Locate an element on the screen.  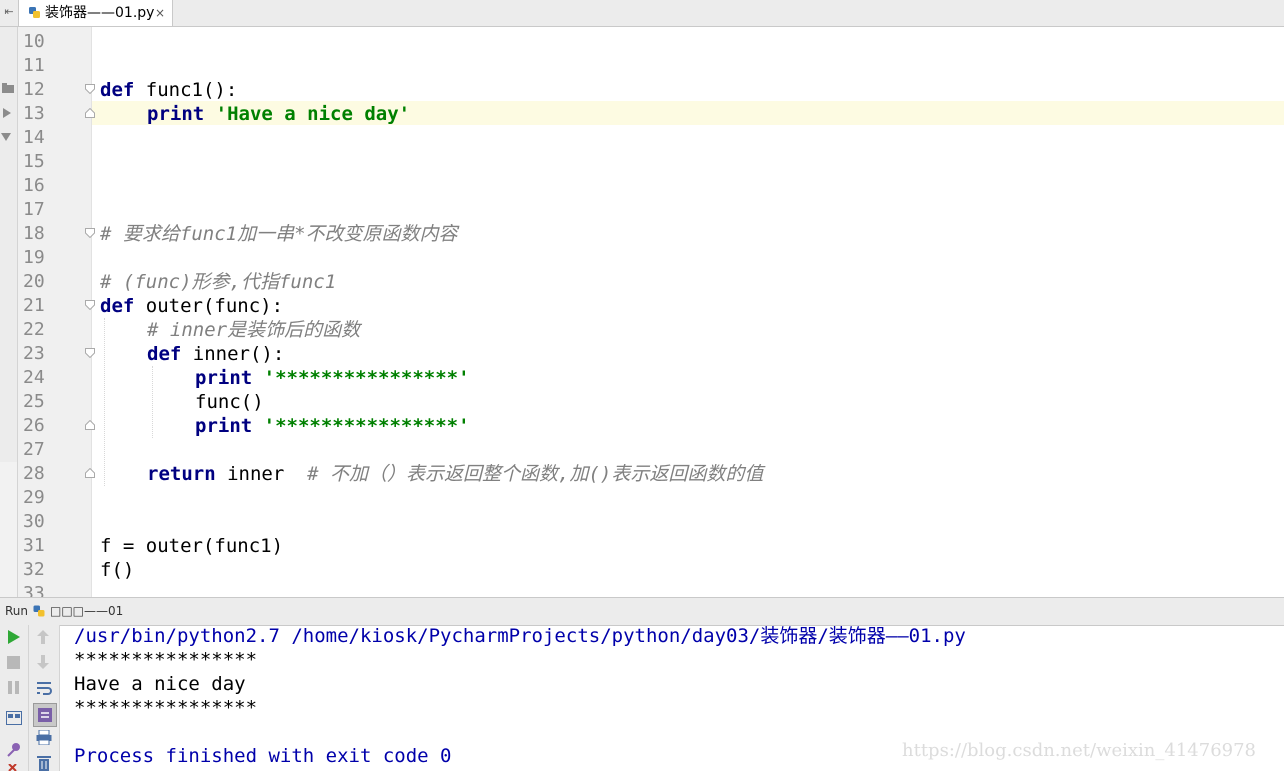
code-comment-22: # inner是装饰后的函数 is located at coordinates (253, 330).